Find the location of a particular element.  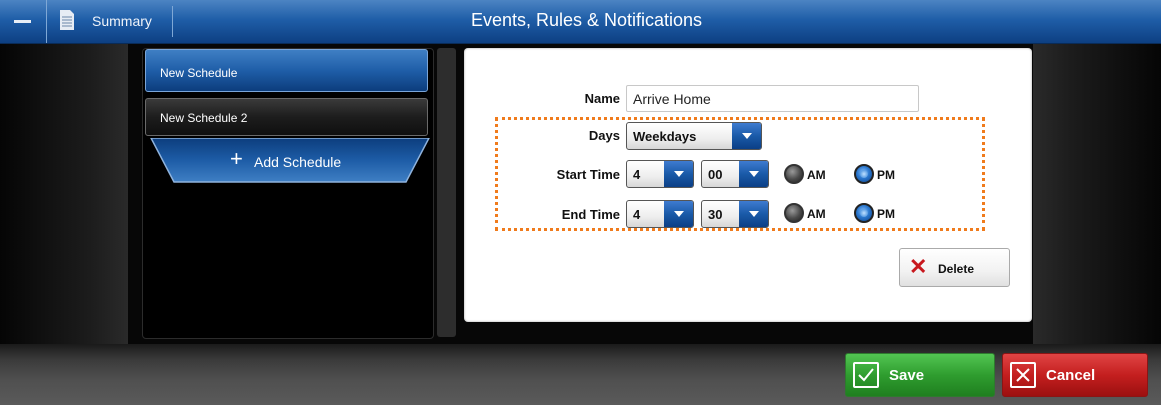

start-am-radio is located at coordinates (794, 174).